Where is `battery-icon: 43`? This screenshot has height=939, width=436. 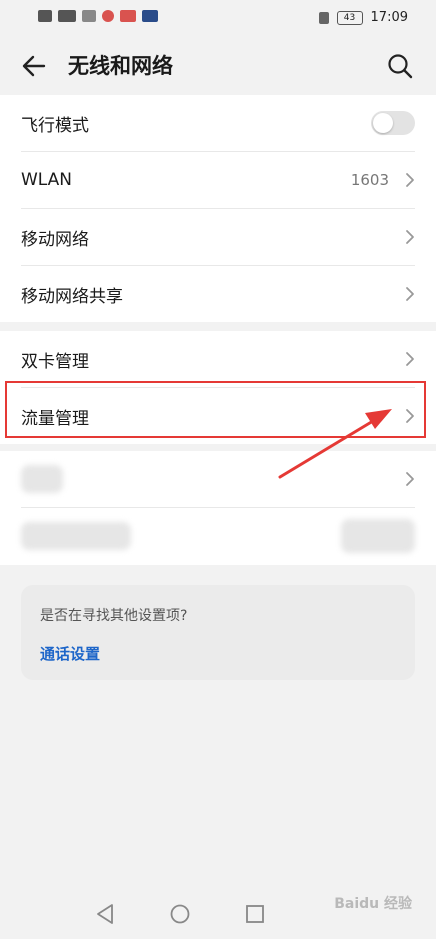 battery-icon: 43 is located at coordinates (349, 17).